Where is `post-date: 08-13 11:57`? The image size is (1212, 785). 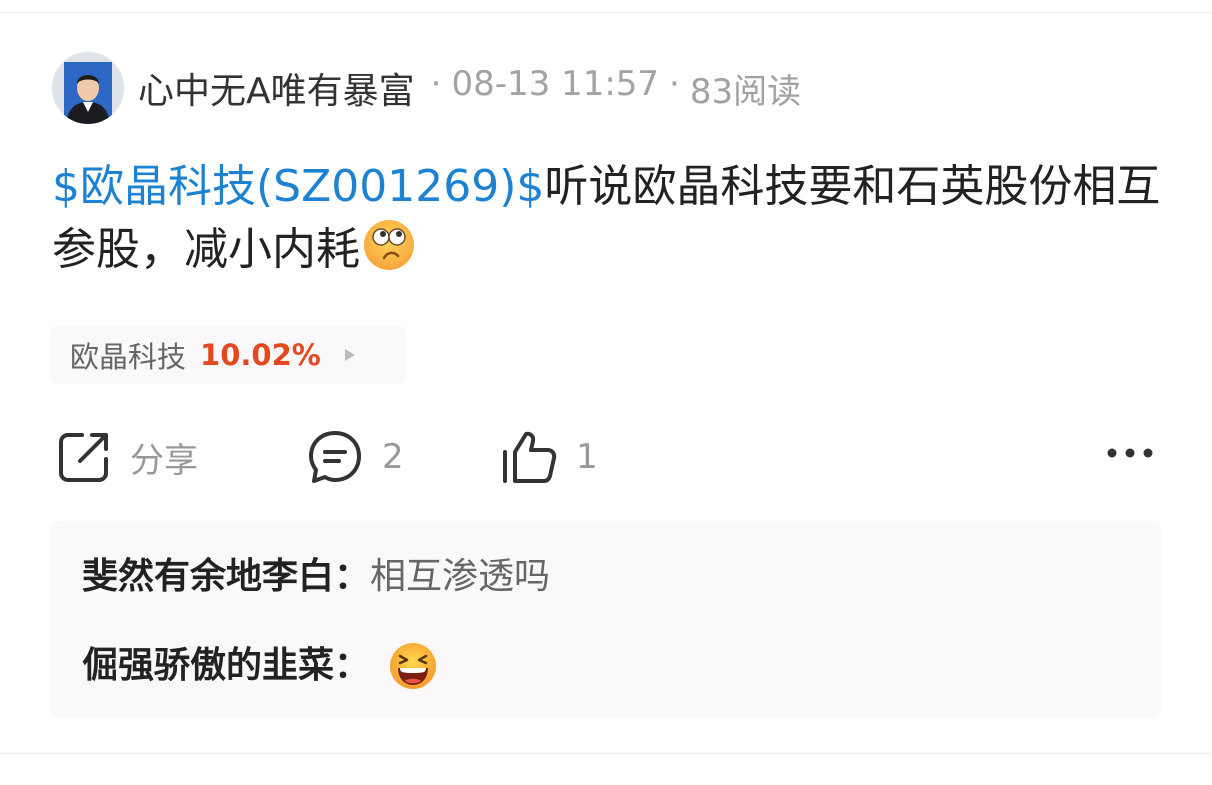
post-date: 08-13 11:57 is located at coordinates (555, 83).